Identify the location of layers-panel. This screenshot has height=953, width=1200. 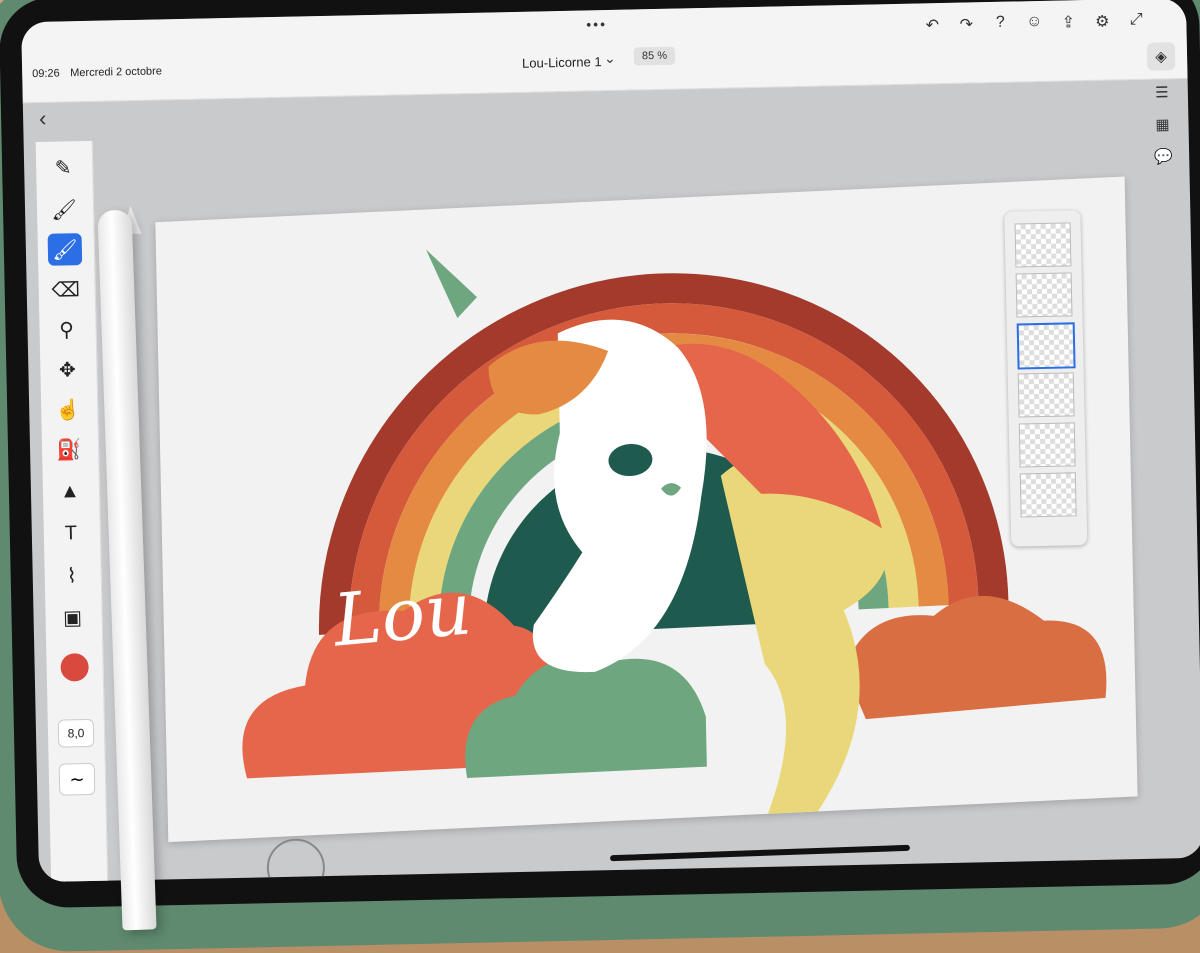
(1046, 378).